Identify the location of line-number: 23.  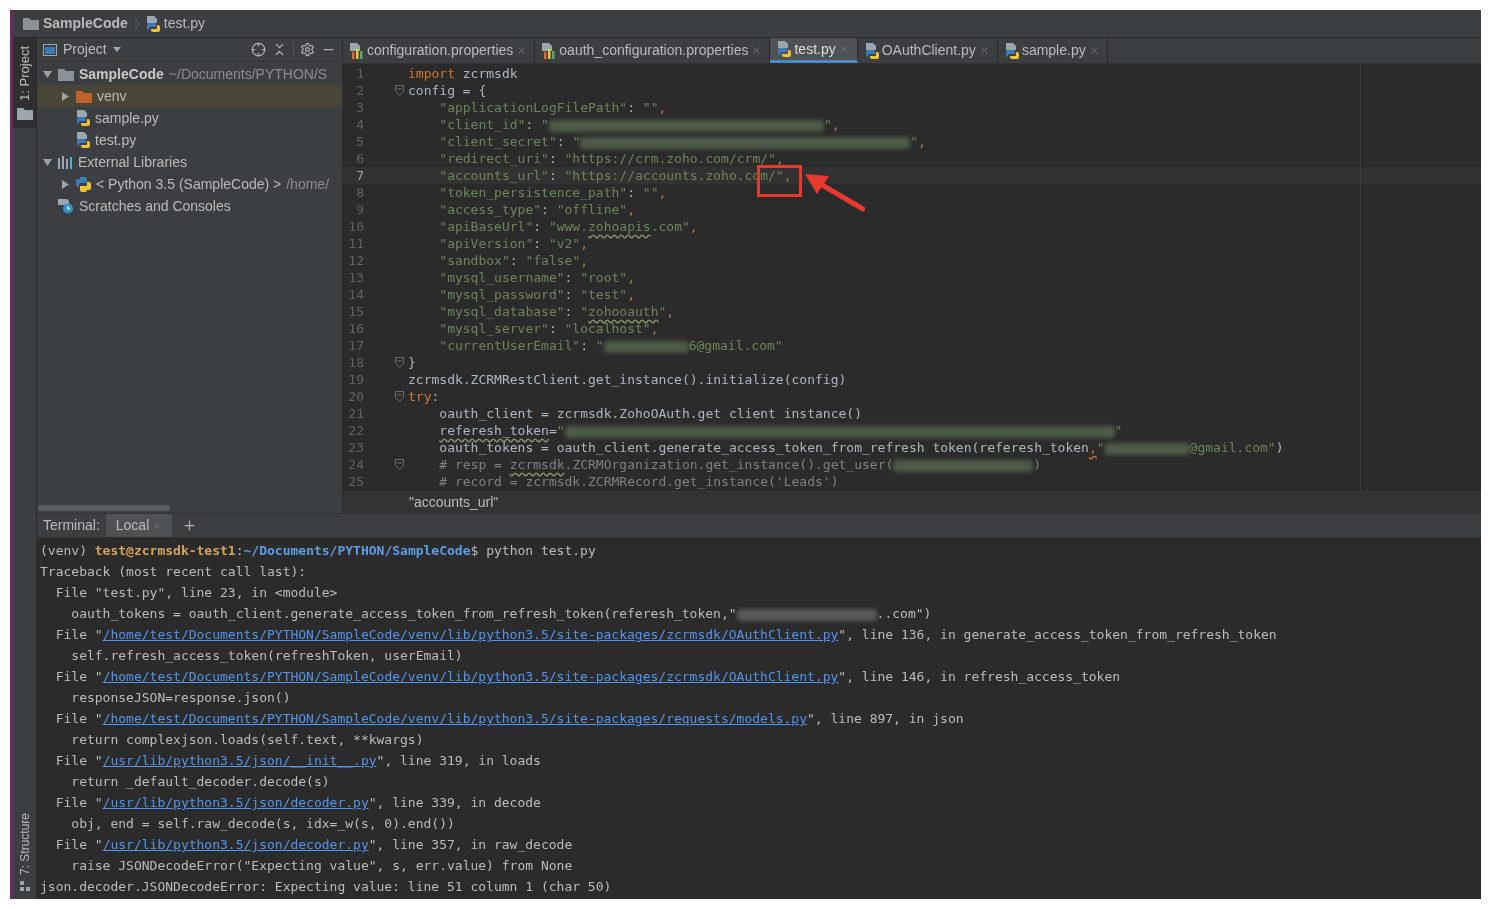
(355, 447).